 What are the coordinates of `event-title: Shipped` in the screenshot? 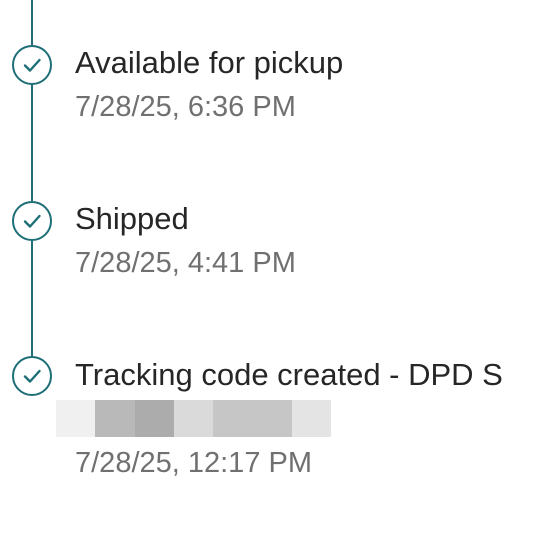 It's located at (132, 218).